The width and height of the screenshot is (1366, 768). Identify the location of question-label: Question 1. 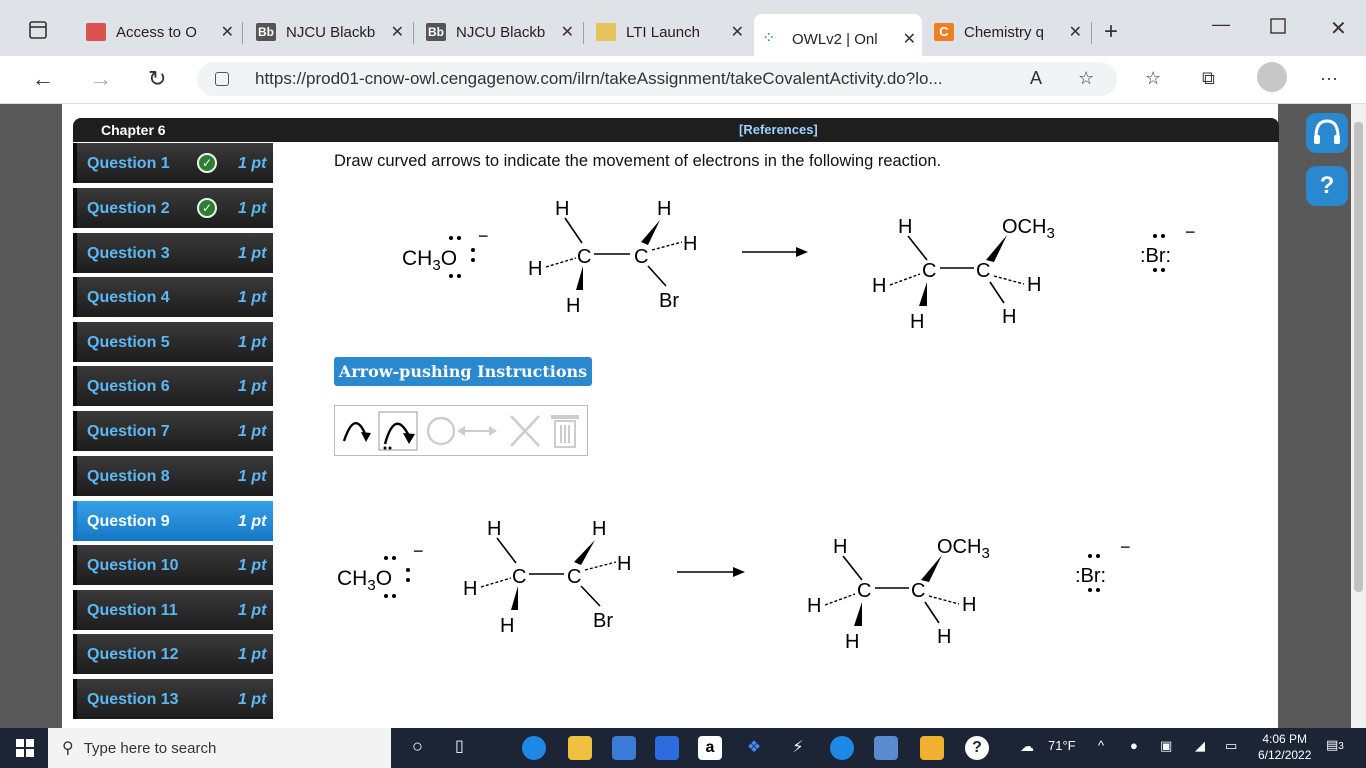
(128, 163).